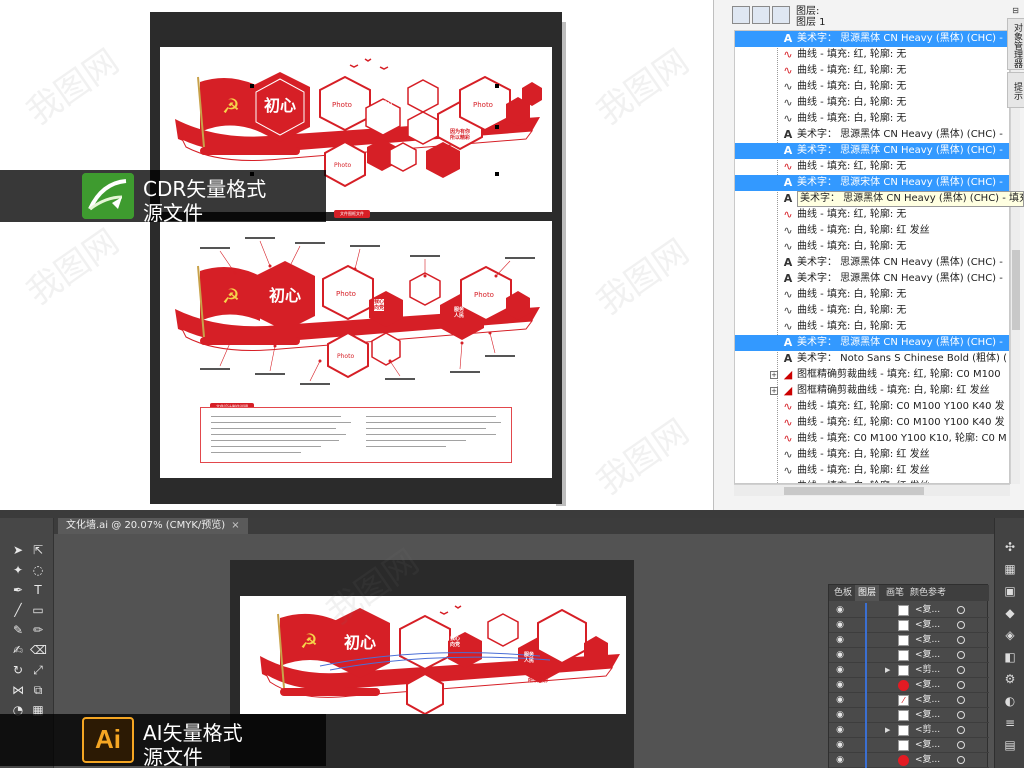 The height and width of the screenshot is (768, 1024). I want to click on expand-toggle-icon: +, so click(774, 391).